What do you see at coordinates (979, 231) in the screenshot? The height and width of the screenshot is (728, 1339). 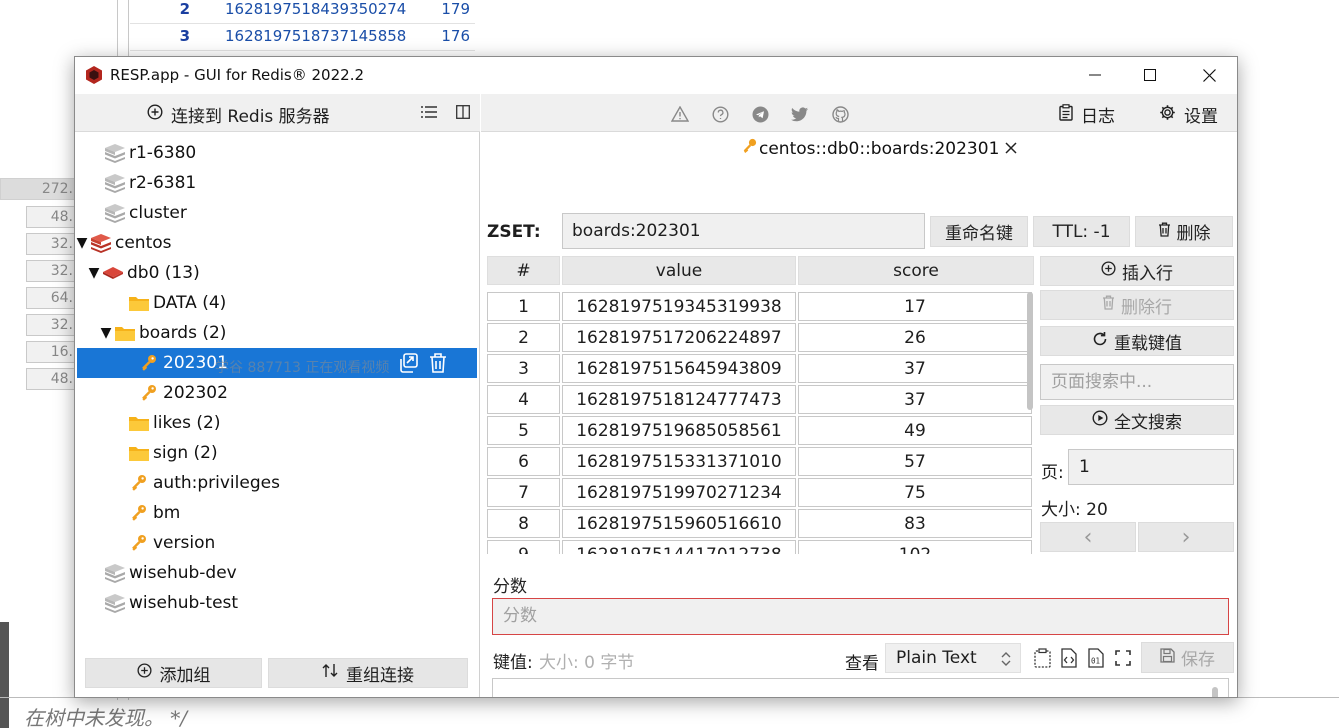 I see `rename-key-button: 重命名键` at bounding box center [979, 231].